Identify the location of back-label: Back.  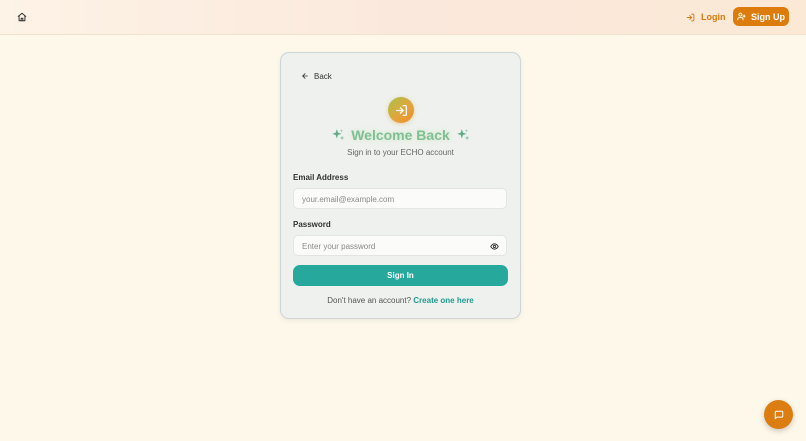
(323, 76).